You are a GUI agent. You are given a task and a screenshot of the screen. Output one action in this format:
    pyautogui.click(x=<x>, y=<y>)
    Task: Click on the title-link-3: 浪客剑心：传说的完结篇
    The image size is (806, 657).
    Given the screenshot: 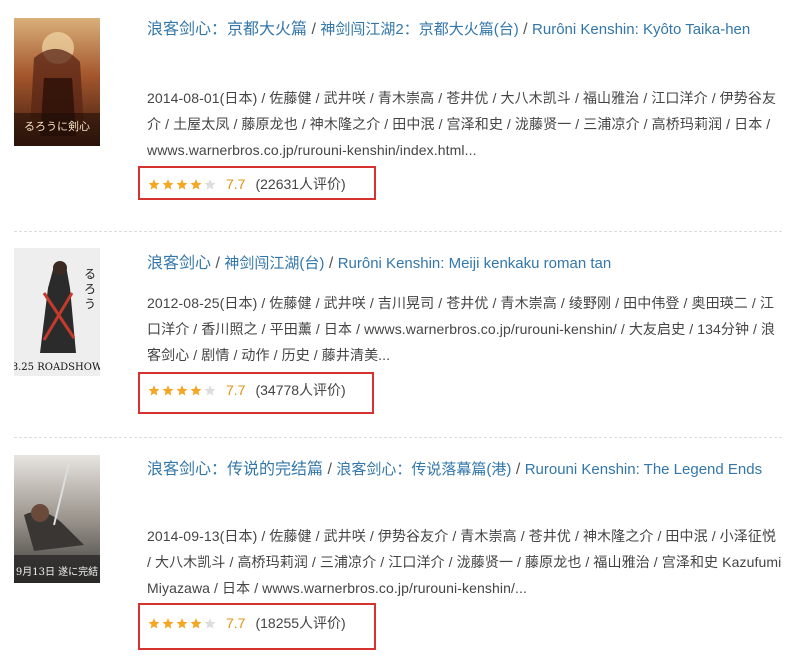 What is the action you would take?
    pyautogui.click(x=235, y=469)
    